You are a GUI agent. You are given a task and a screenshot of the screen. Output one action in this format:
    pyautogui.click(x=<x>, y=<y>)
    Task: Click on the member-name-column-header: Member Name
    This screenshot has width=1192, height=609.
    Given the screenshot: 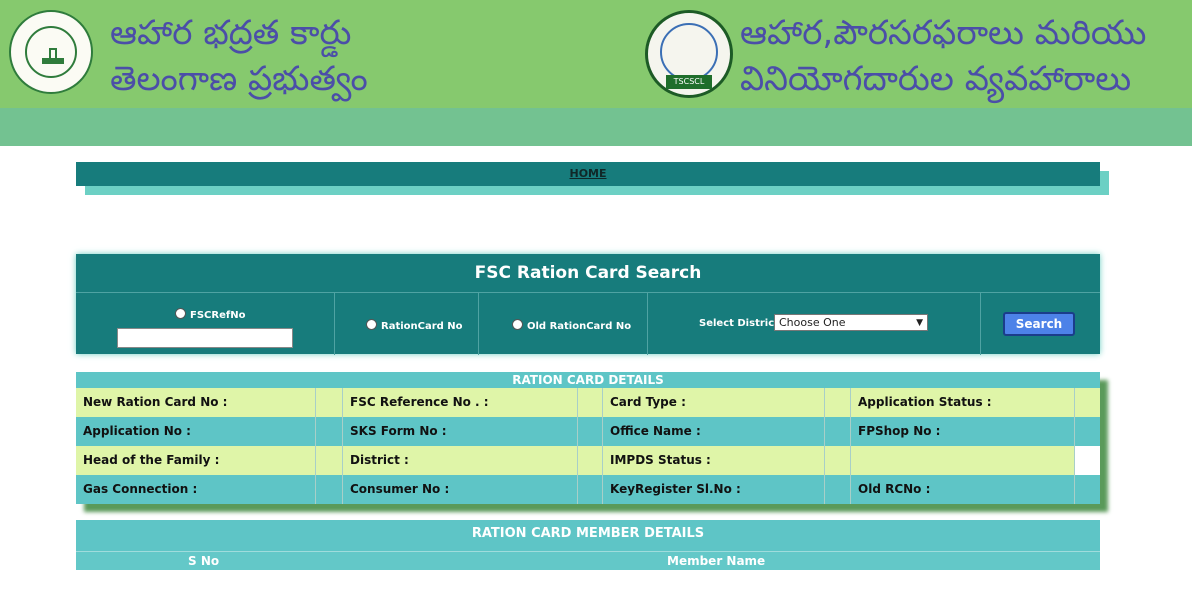 What is the action you would take?
    pyautogui.click(x=716, y=561)
    